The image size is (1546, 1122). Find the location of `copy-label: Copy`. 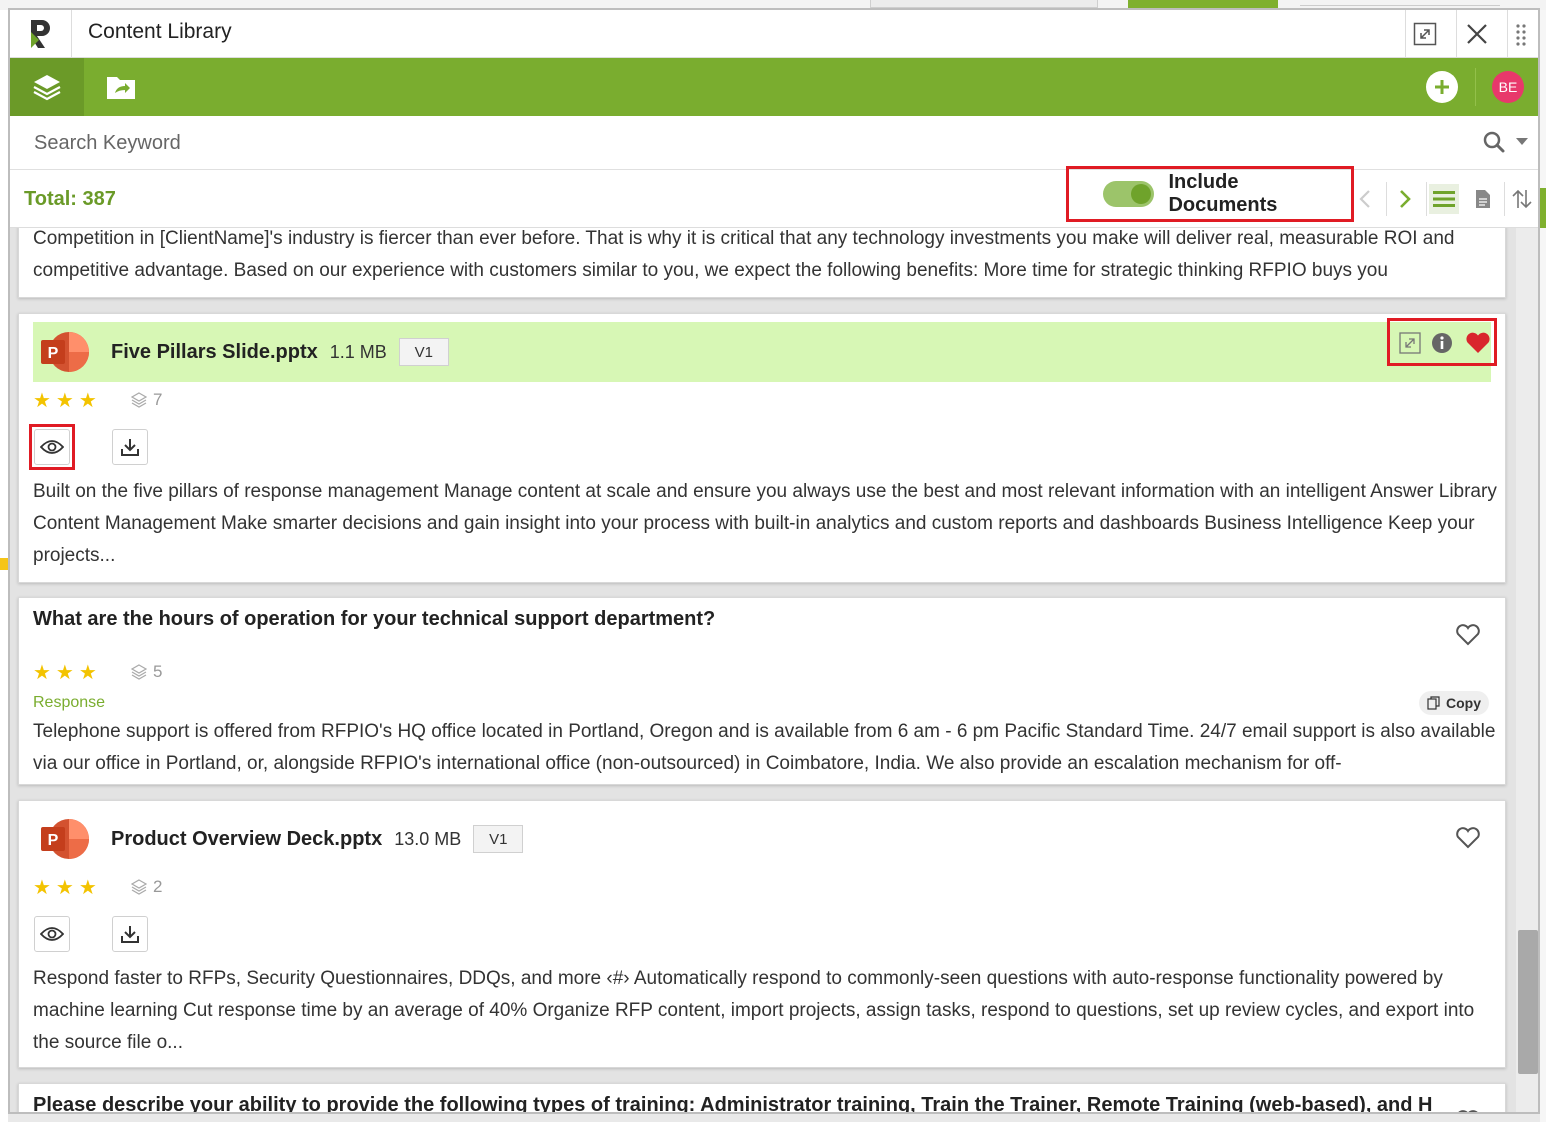

copy-label: Copy is located at coordinates (1463, 703).